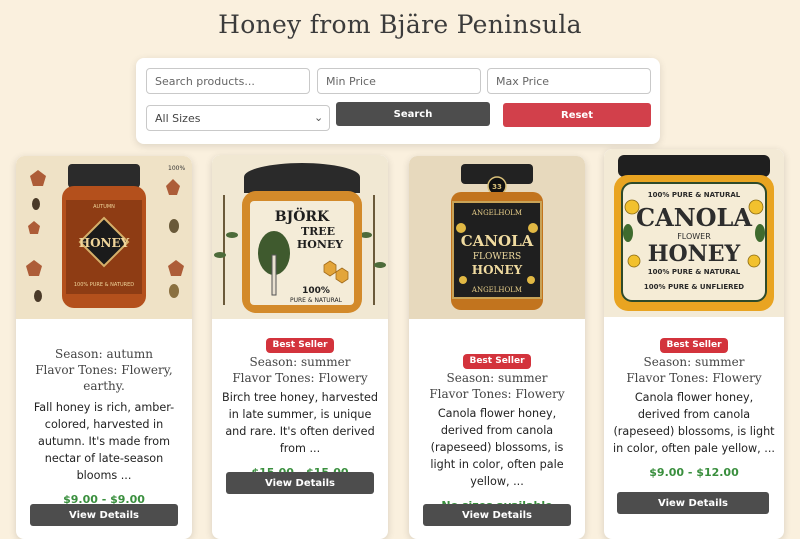 This screenshot has height=539, width=800. I want to click on price-text: $9.00 - $12.00, so click(694, 472).